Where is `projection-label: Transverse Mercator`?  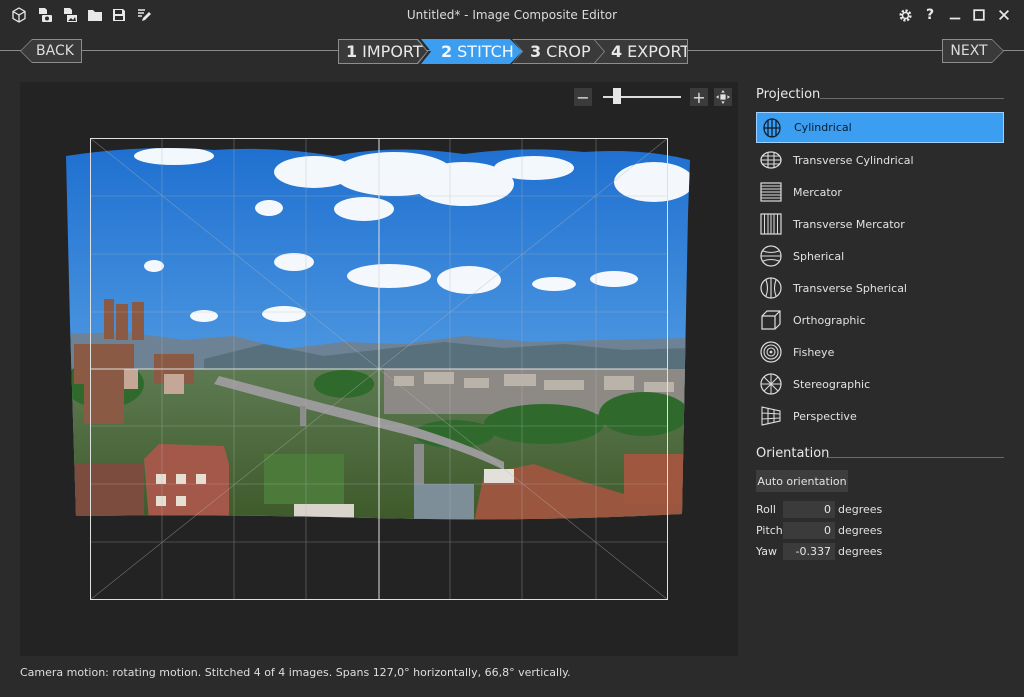 projection-label: Transverse Mercator is located at coordinates (849, 224).